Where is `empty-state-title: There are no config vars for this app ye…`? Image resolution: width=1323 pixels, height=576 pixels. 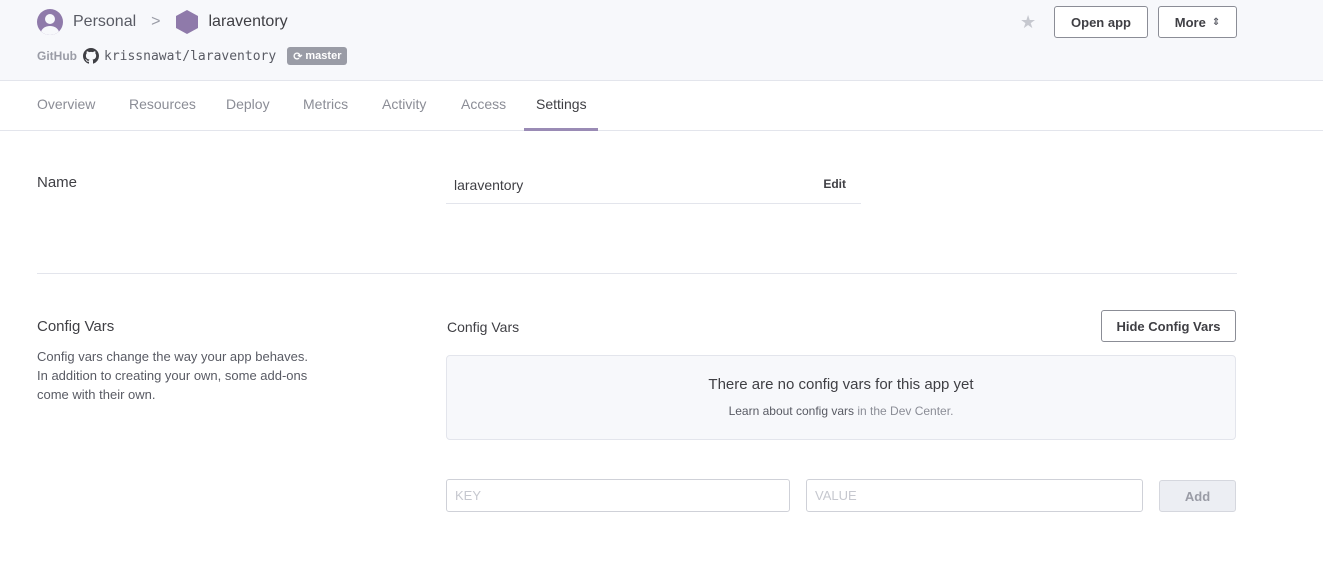 empty-state-title: There are no config vars for this app ye… is located at coordinates (841, 384).